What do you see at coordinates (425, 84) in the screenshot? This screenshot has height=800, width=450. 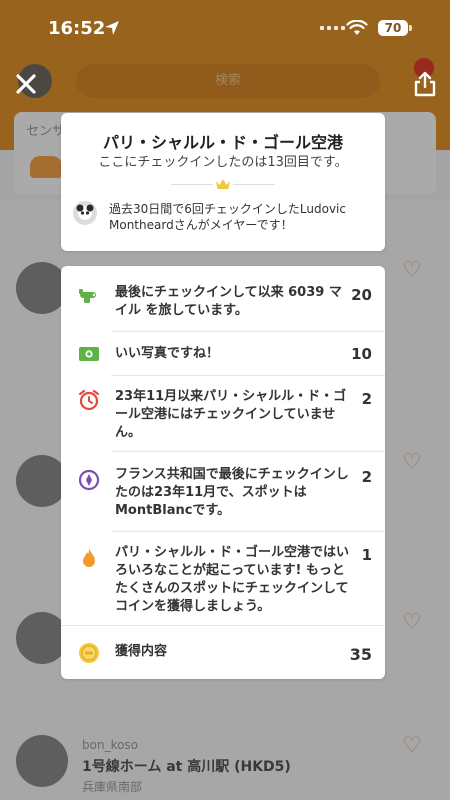 I see `share-icon` at bounding box center [425, 84].